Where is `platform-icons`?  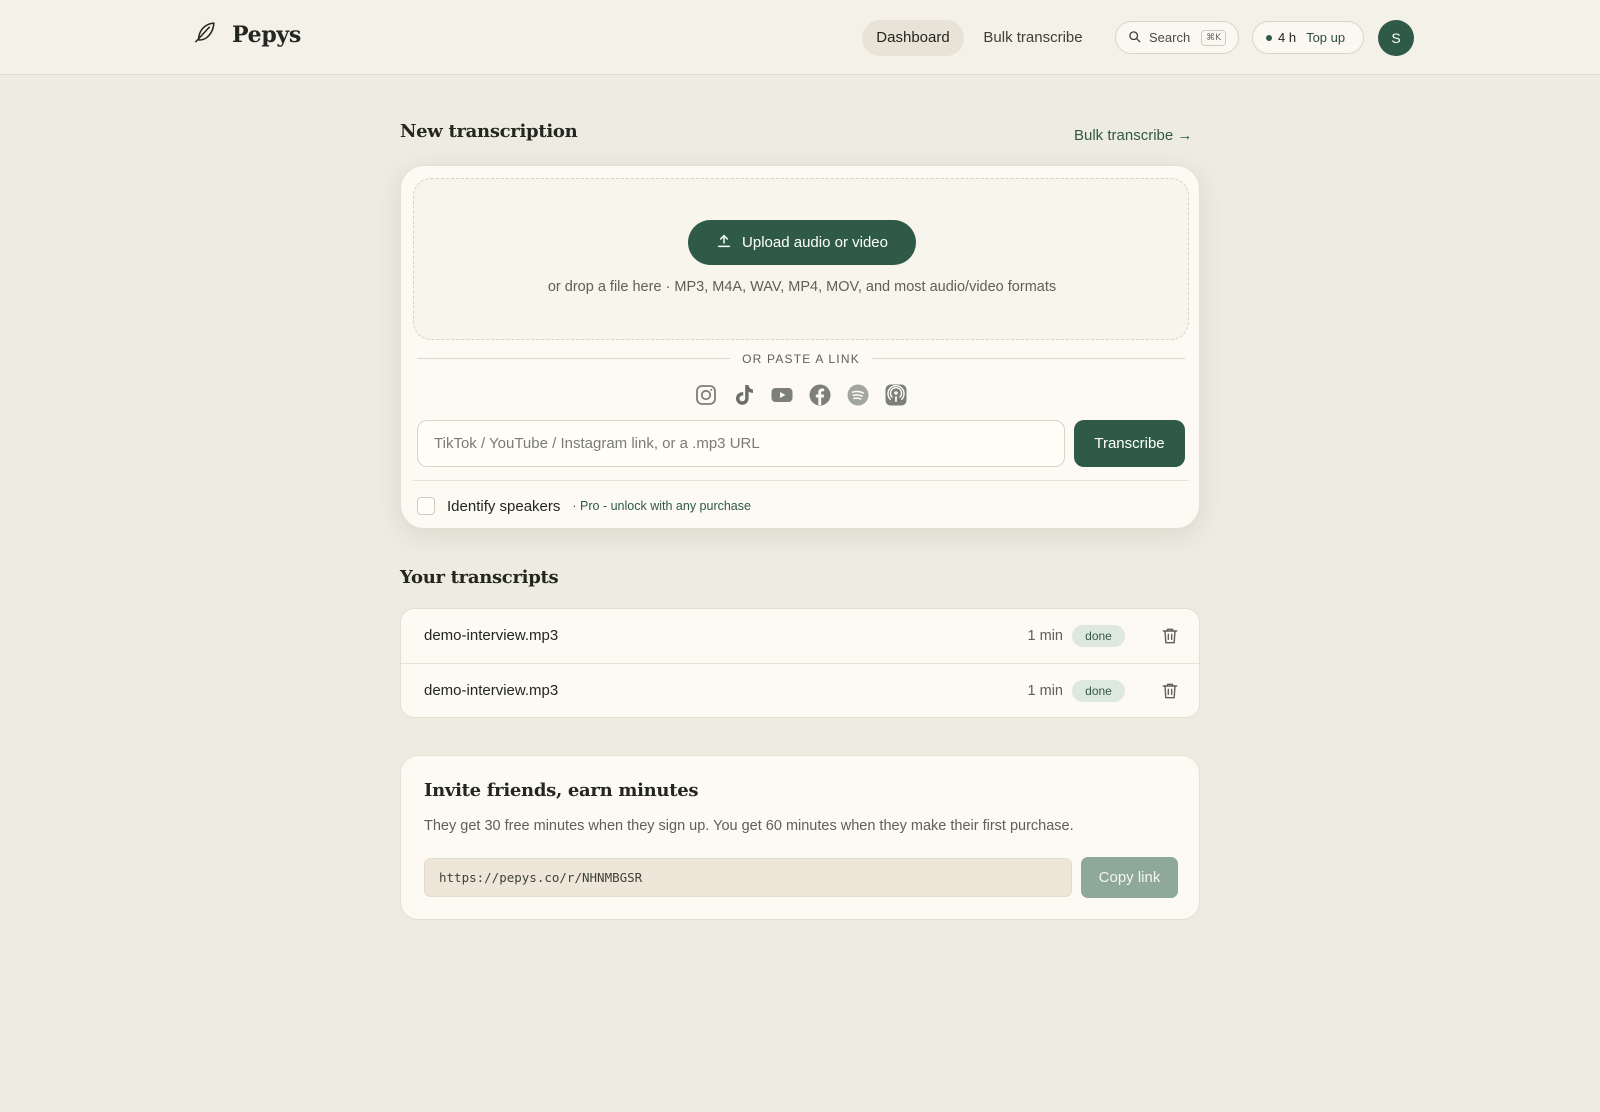
platform-icons is located at coordinates (801, 397).